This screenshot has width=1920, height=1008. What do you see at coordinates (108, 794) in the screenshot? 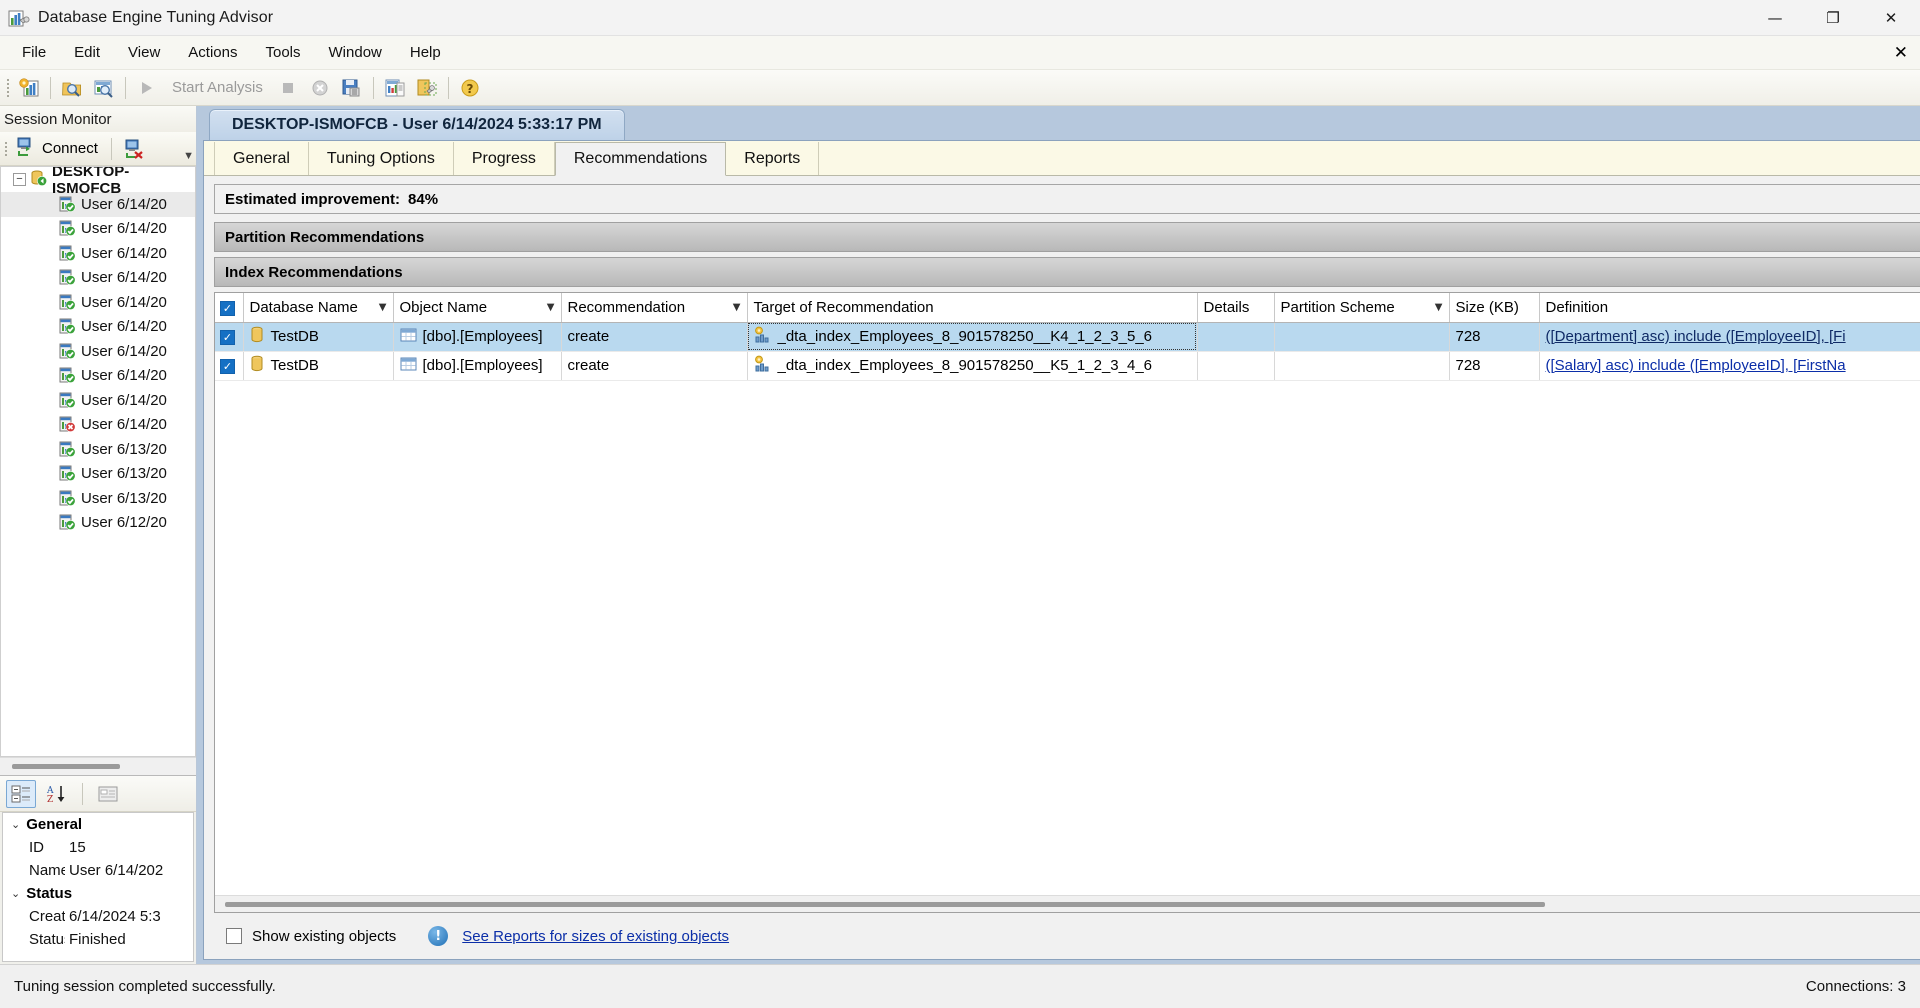
I see `property-pages-icon` at bounding box center [108, 794].